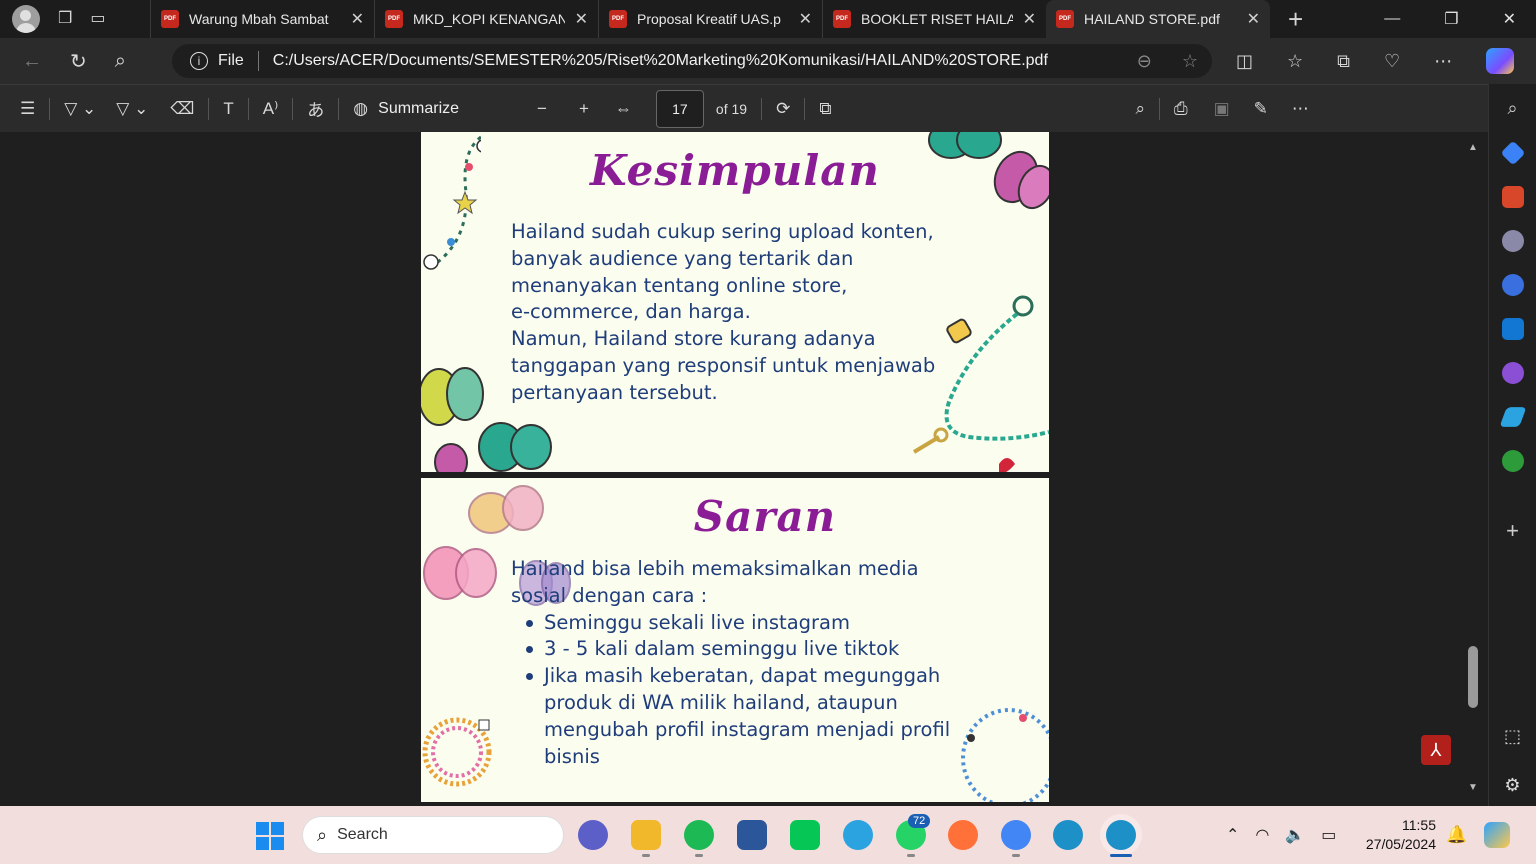  I want to click on favorite-star-icon: ☆, so click(1190, 61).